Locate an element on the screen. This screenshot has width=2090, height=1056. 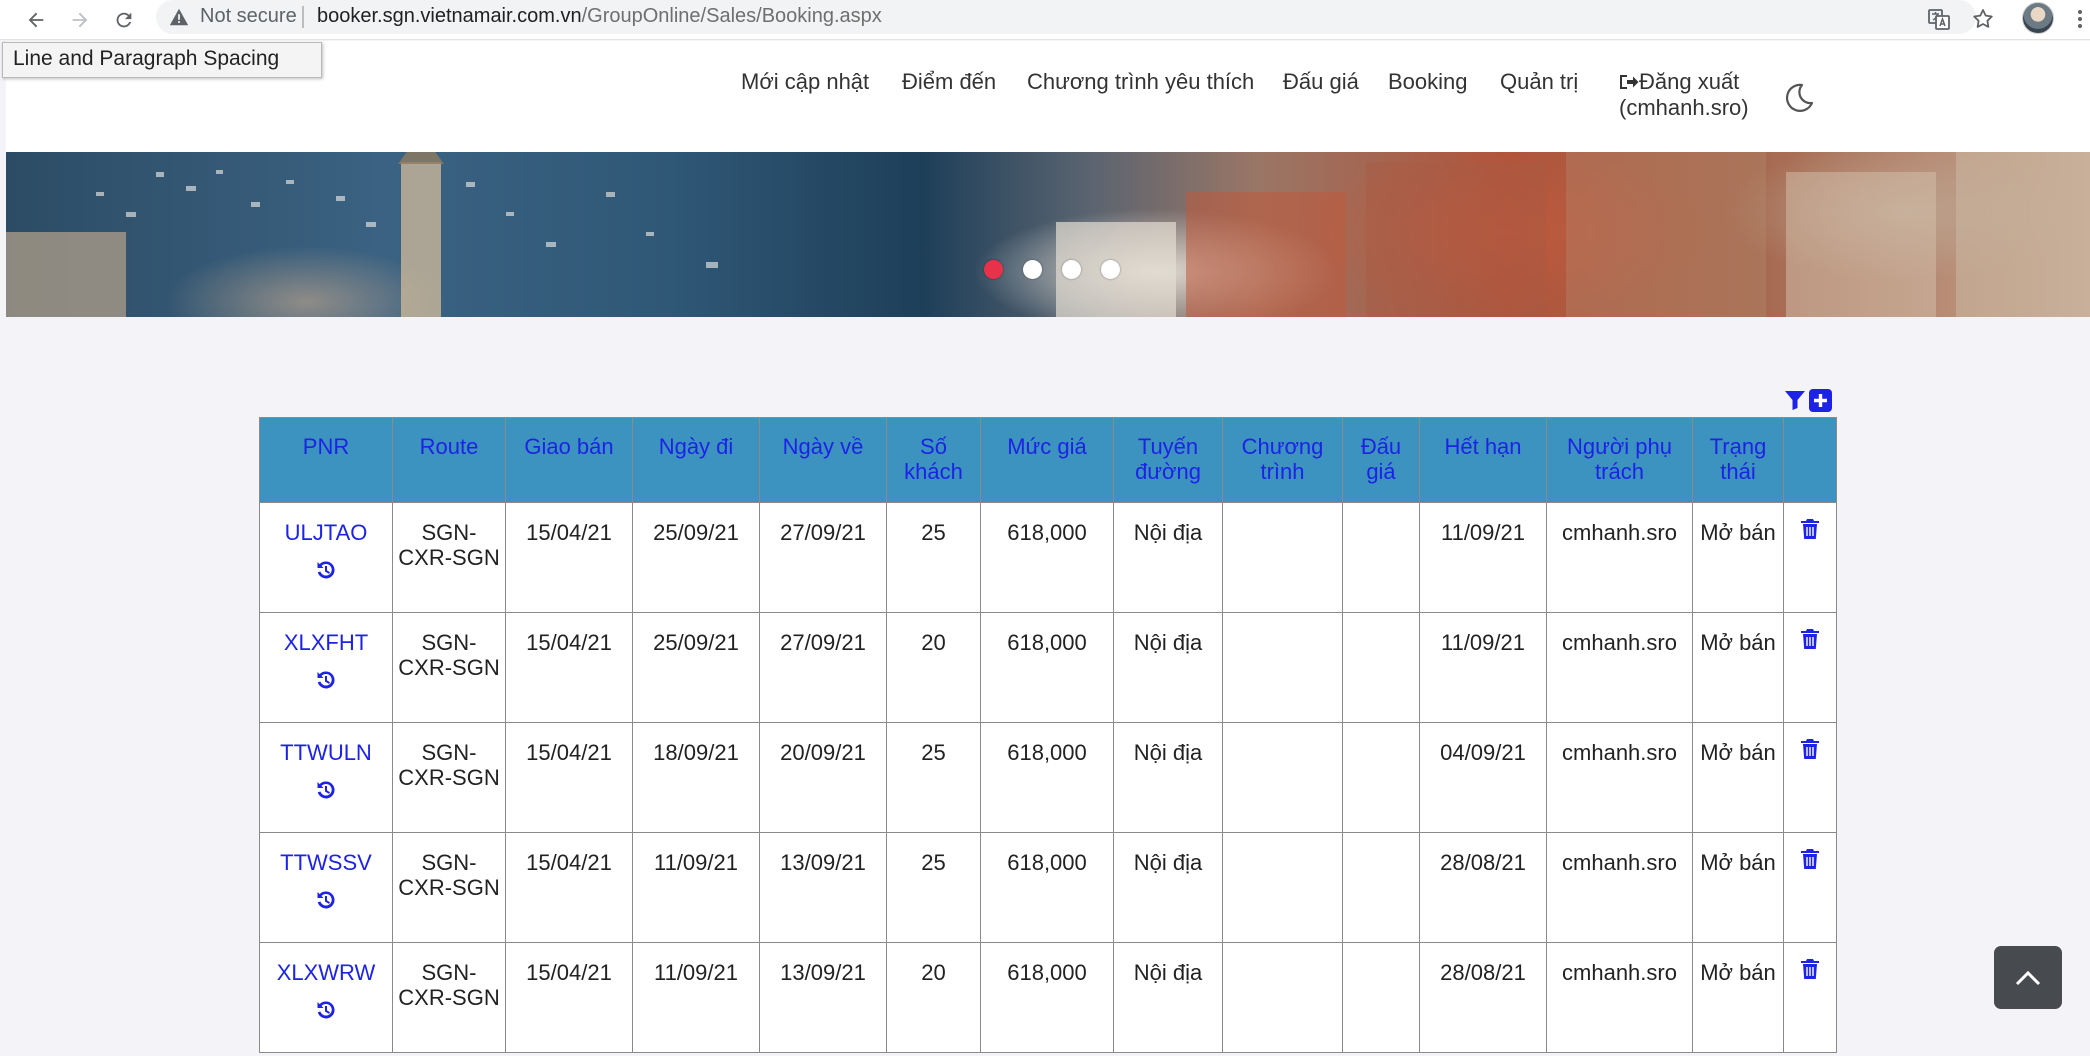
back-icon is located at coordinates (36, 20).